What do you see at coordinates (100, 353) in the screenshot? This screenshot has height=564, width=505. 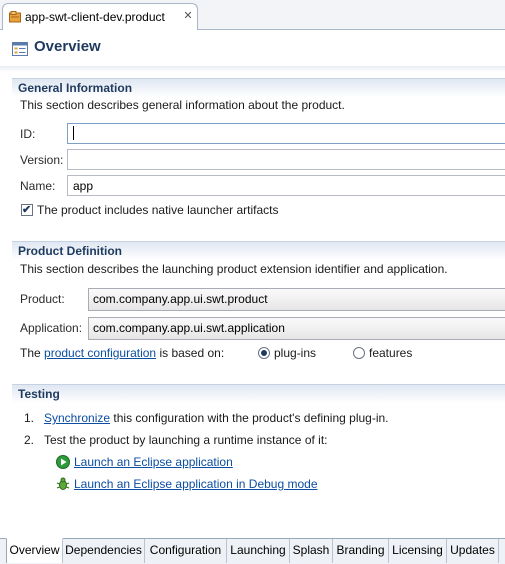 I see `product-configuration-link: product configuration` at bounding box center [100, 353].